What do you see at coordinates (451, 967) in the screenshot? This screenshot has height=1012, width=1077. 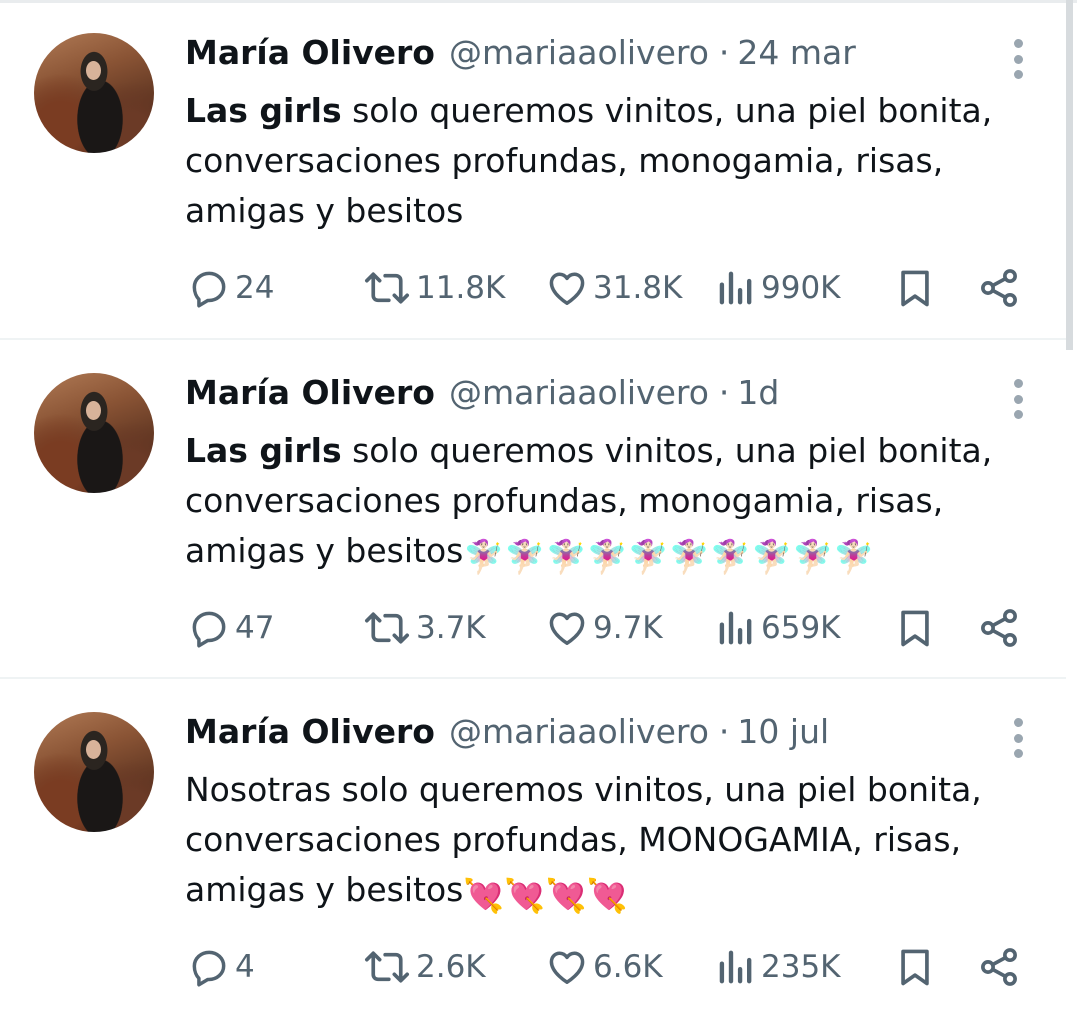 I see `repost-count: 2.6K` at bounding box center [451, 967].